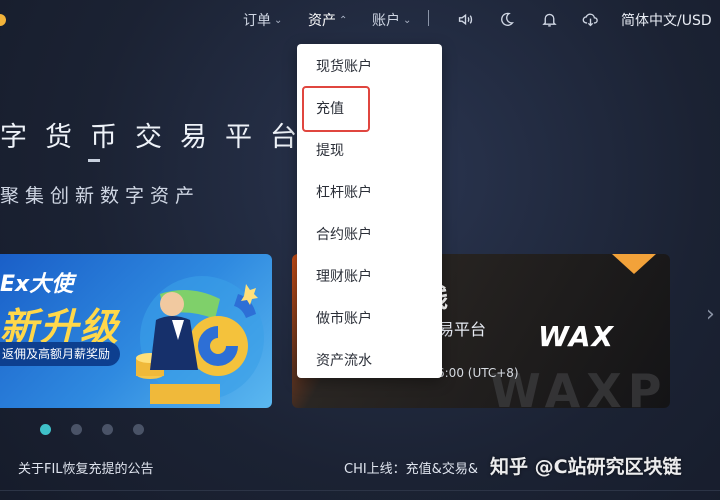 The height and width of the screenshot is (500, 720). Describe the element at coordinates (330, 150) in the screenshot. I see `menu-item-withdraw: 提现` at that location.